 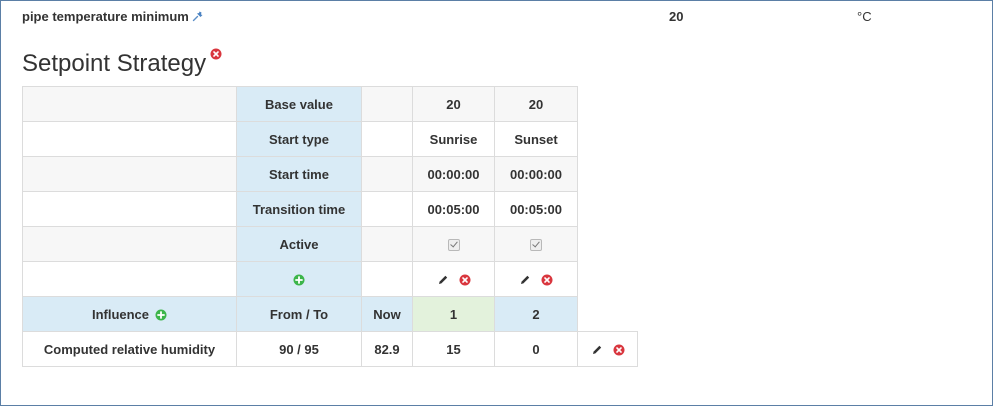 I want to click on row-label: Transition time, so click(x=299, y=209).